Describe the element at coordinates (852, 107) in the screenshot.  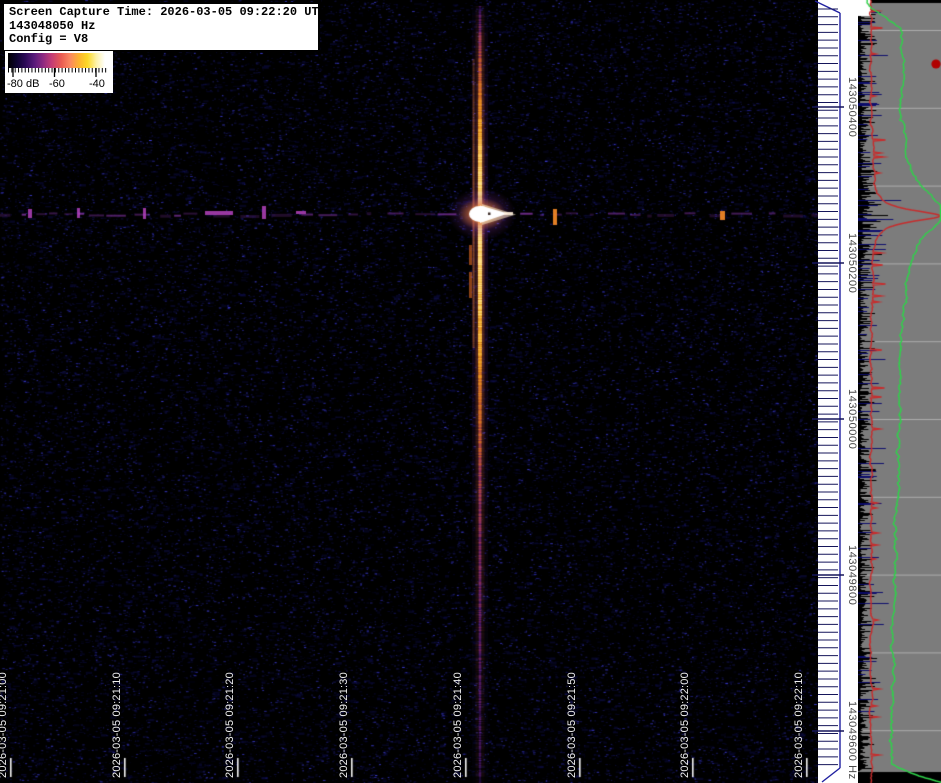
I see `frequency-tick-label: 143050400` at that location.